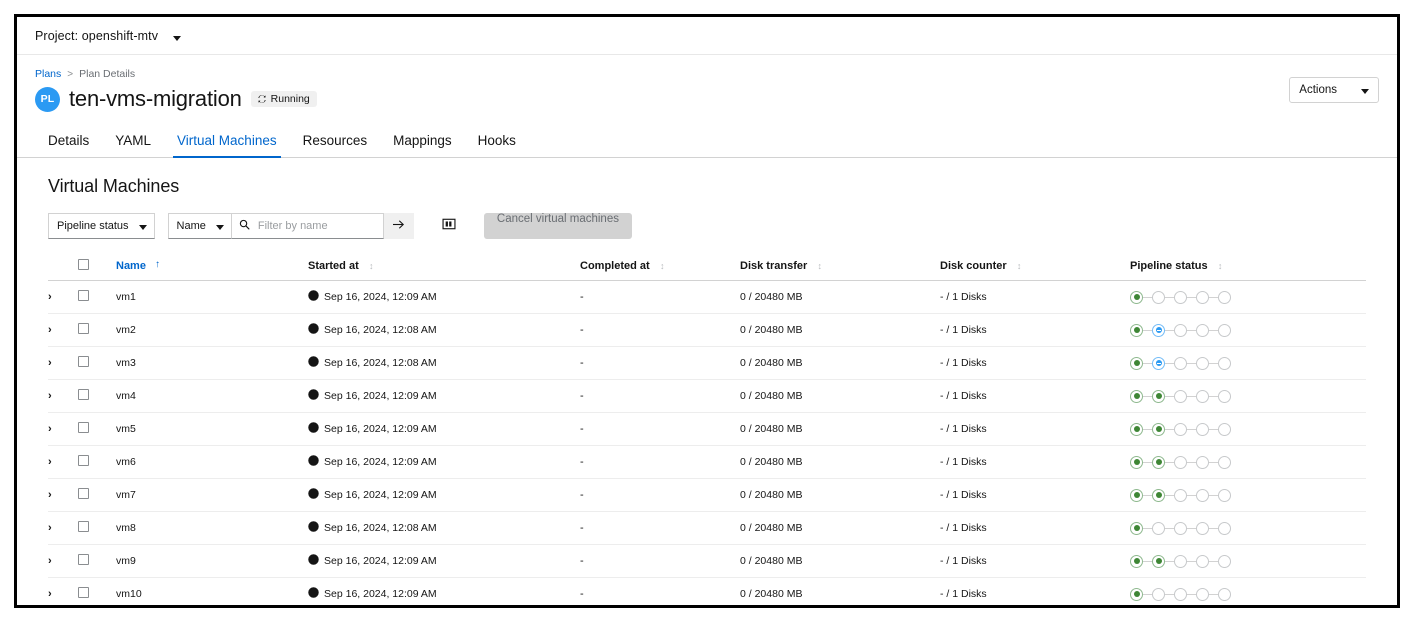  What do you see at coordinates (448, 226) in the screenshot?
I see `columns-management-button` at bounding box center [448, 226].